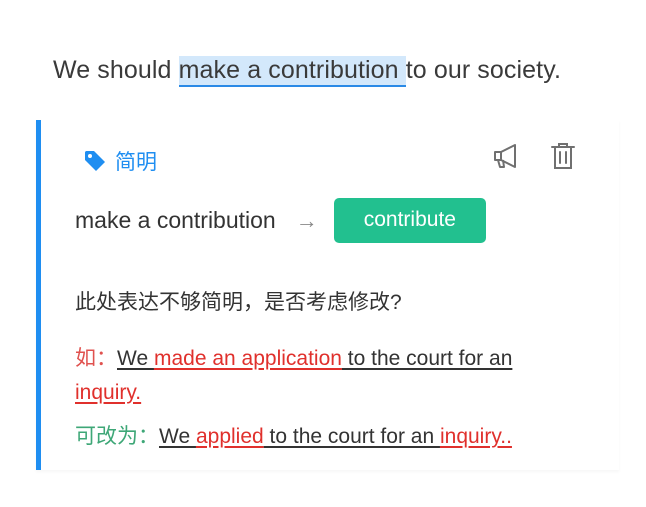  Describe the element at coordinates (475, 436) in the screenshot. I see `corrected-fix: inquiry..` at that location.